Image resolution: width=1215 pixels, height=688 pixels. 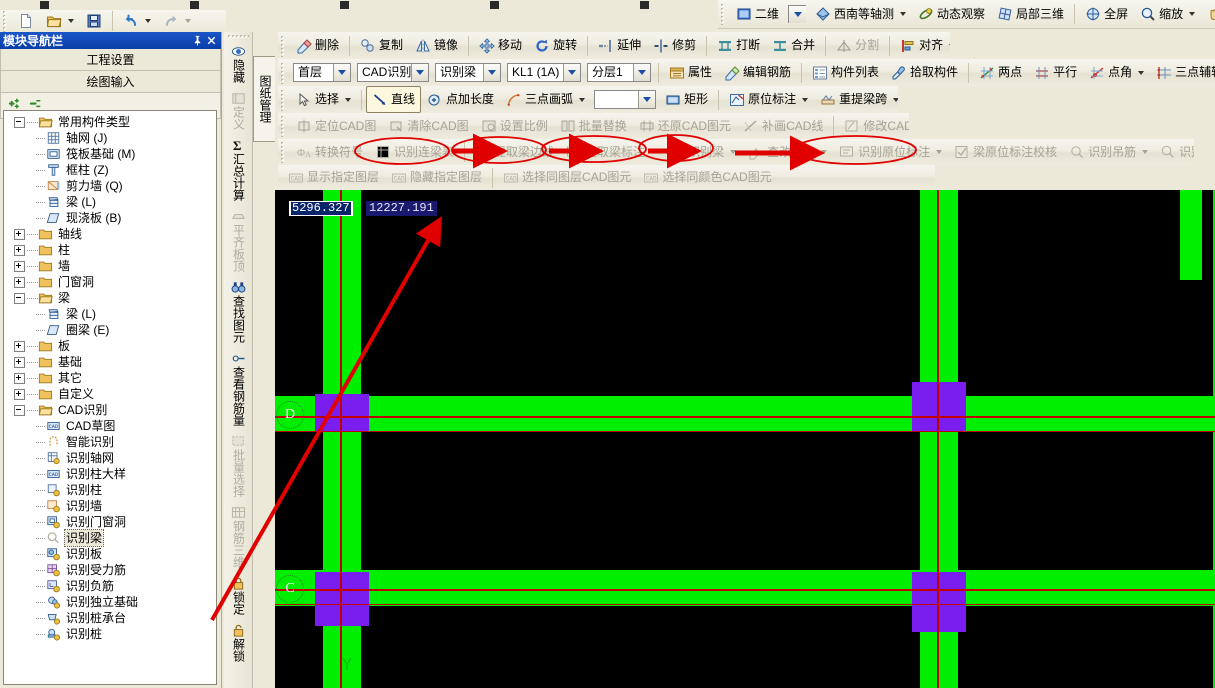 What do you see at coordinates (238, 37) in the screenshot?
I see `sidebar-grip` at bounding box center [238, 37].